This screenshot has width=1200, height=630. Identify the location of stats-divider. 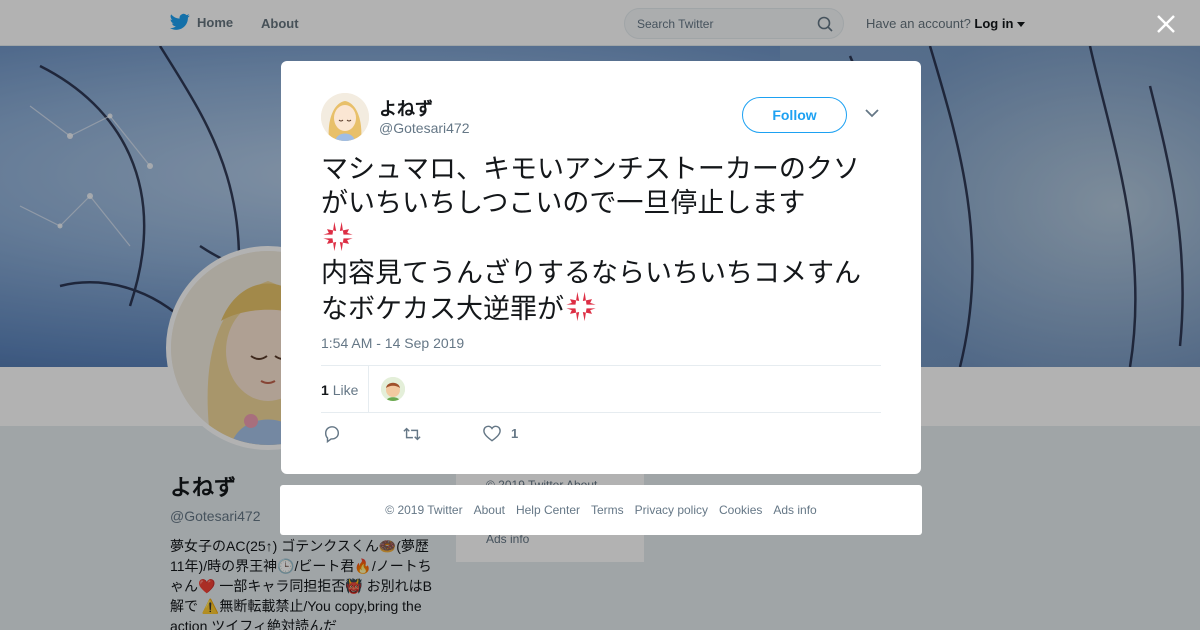
(368, 389).